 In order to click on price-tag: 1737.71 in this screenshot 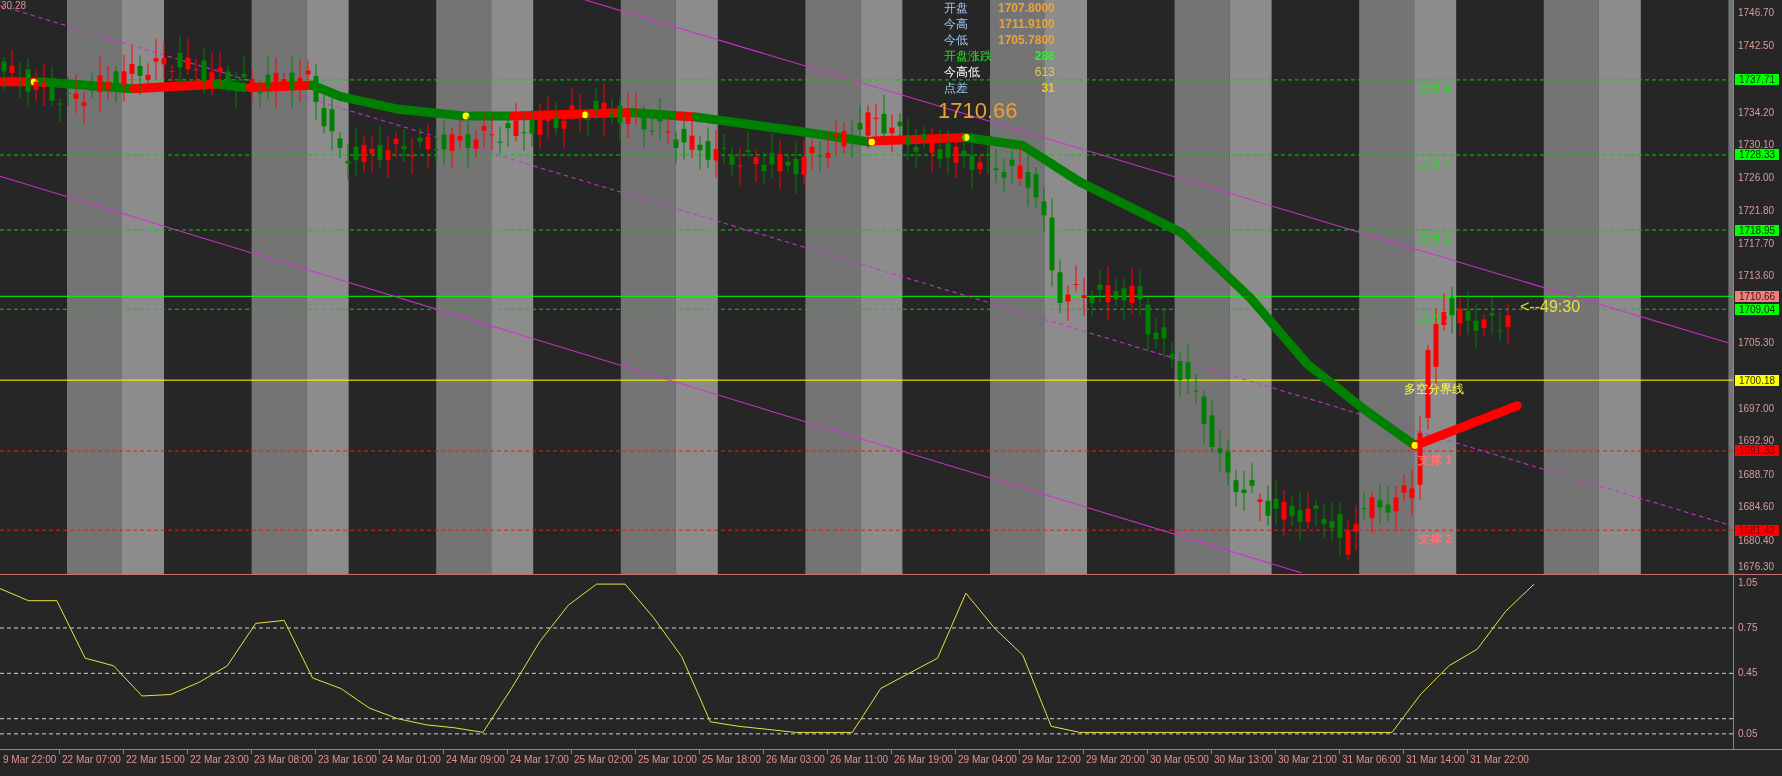, I will do `click(1757, 80)`.